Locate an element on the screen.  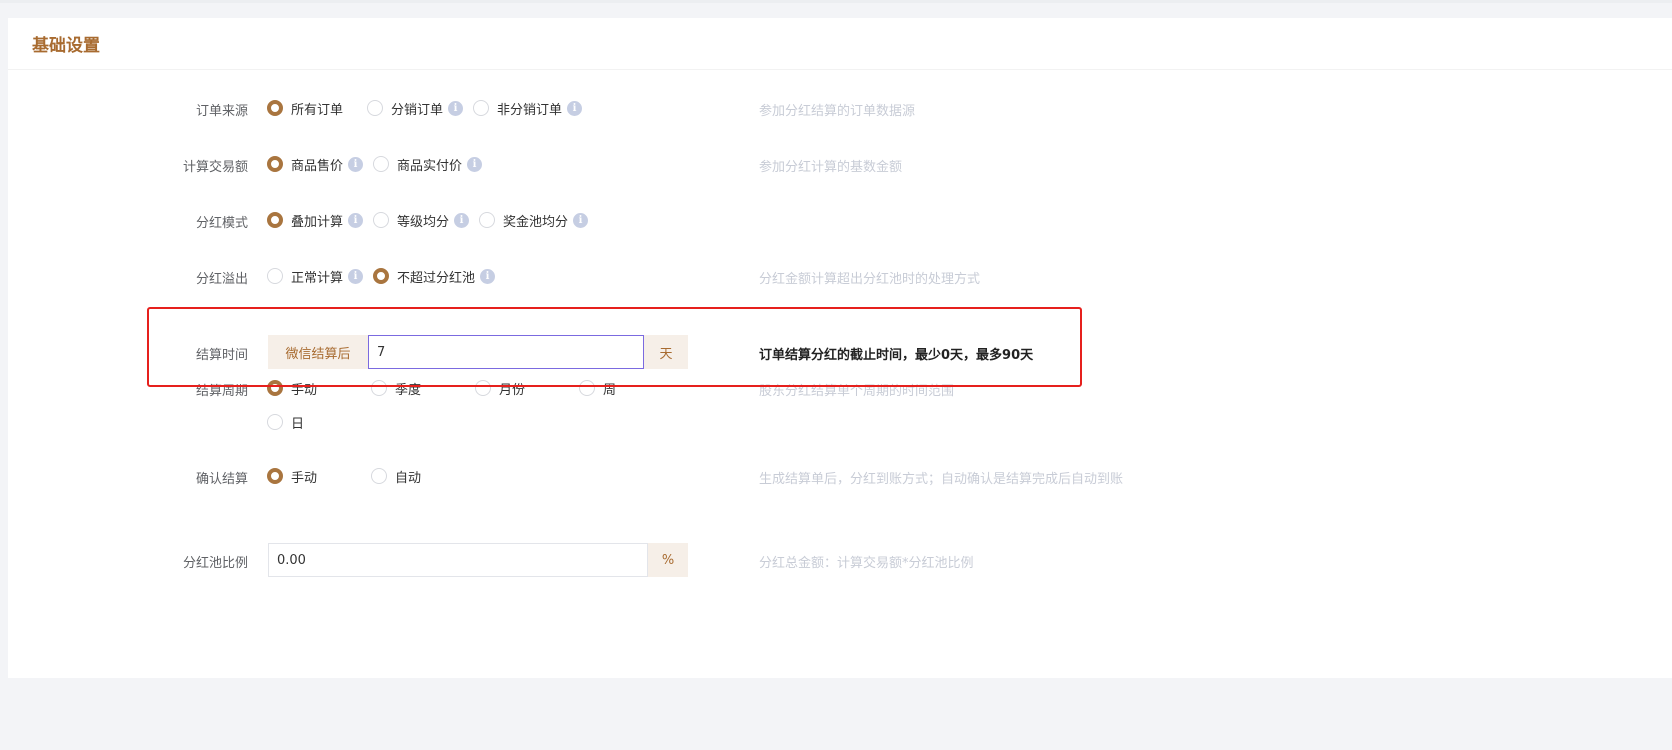
pool-ratio-input-group: 0.00 % is located at coordinates (478, 560).